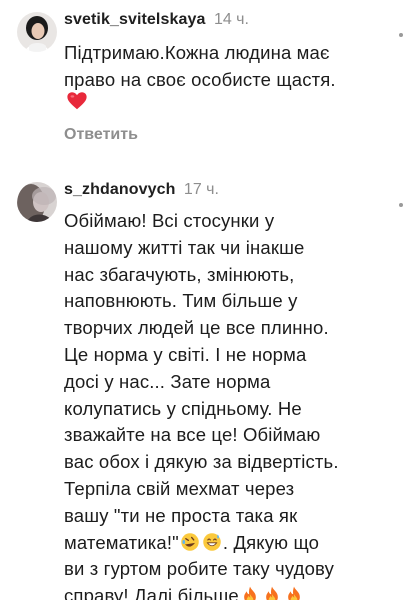 The height and width of the screenshot is (600, 409). What do you see at coordinates (231, 19) in the screenshot?
I see `comment-timestamp: 14 ч.` at bounding box center [231, 19].